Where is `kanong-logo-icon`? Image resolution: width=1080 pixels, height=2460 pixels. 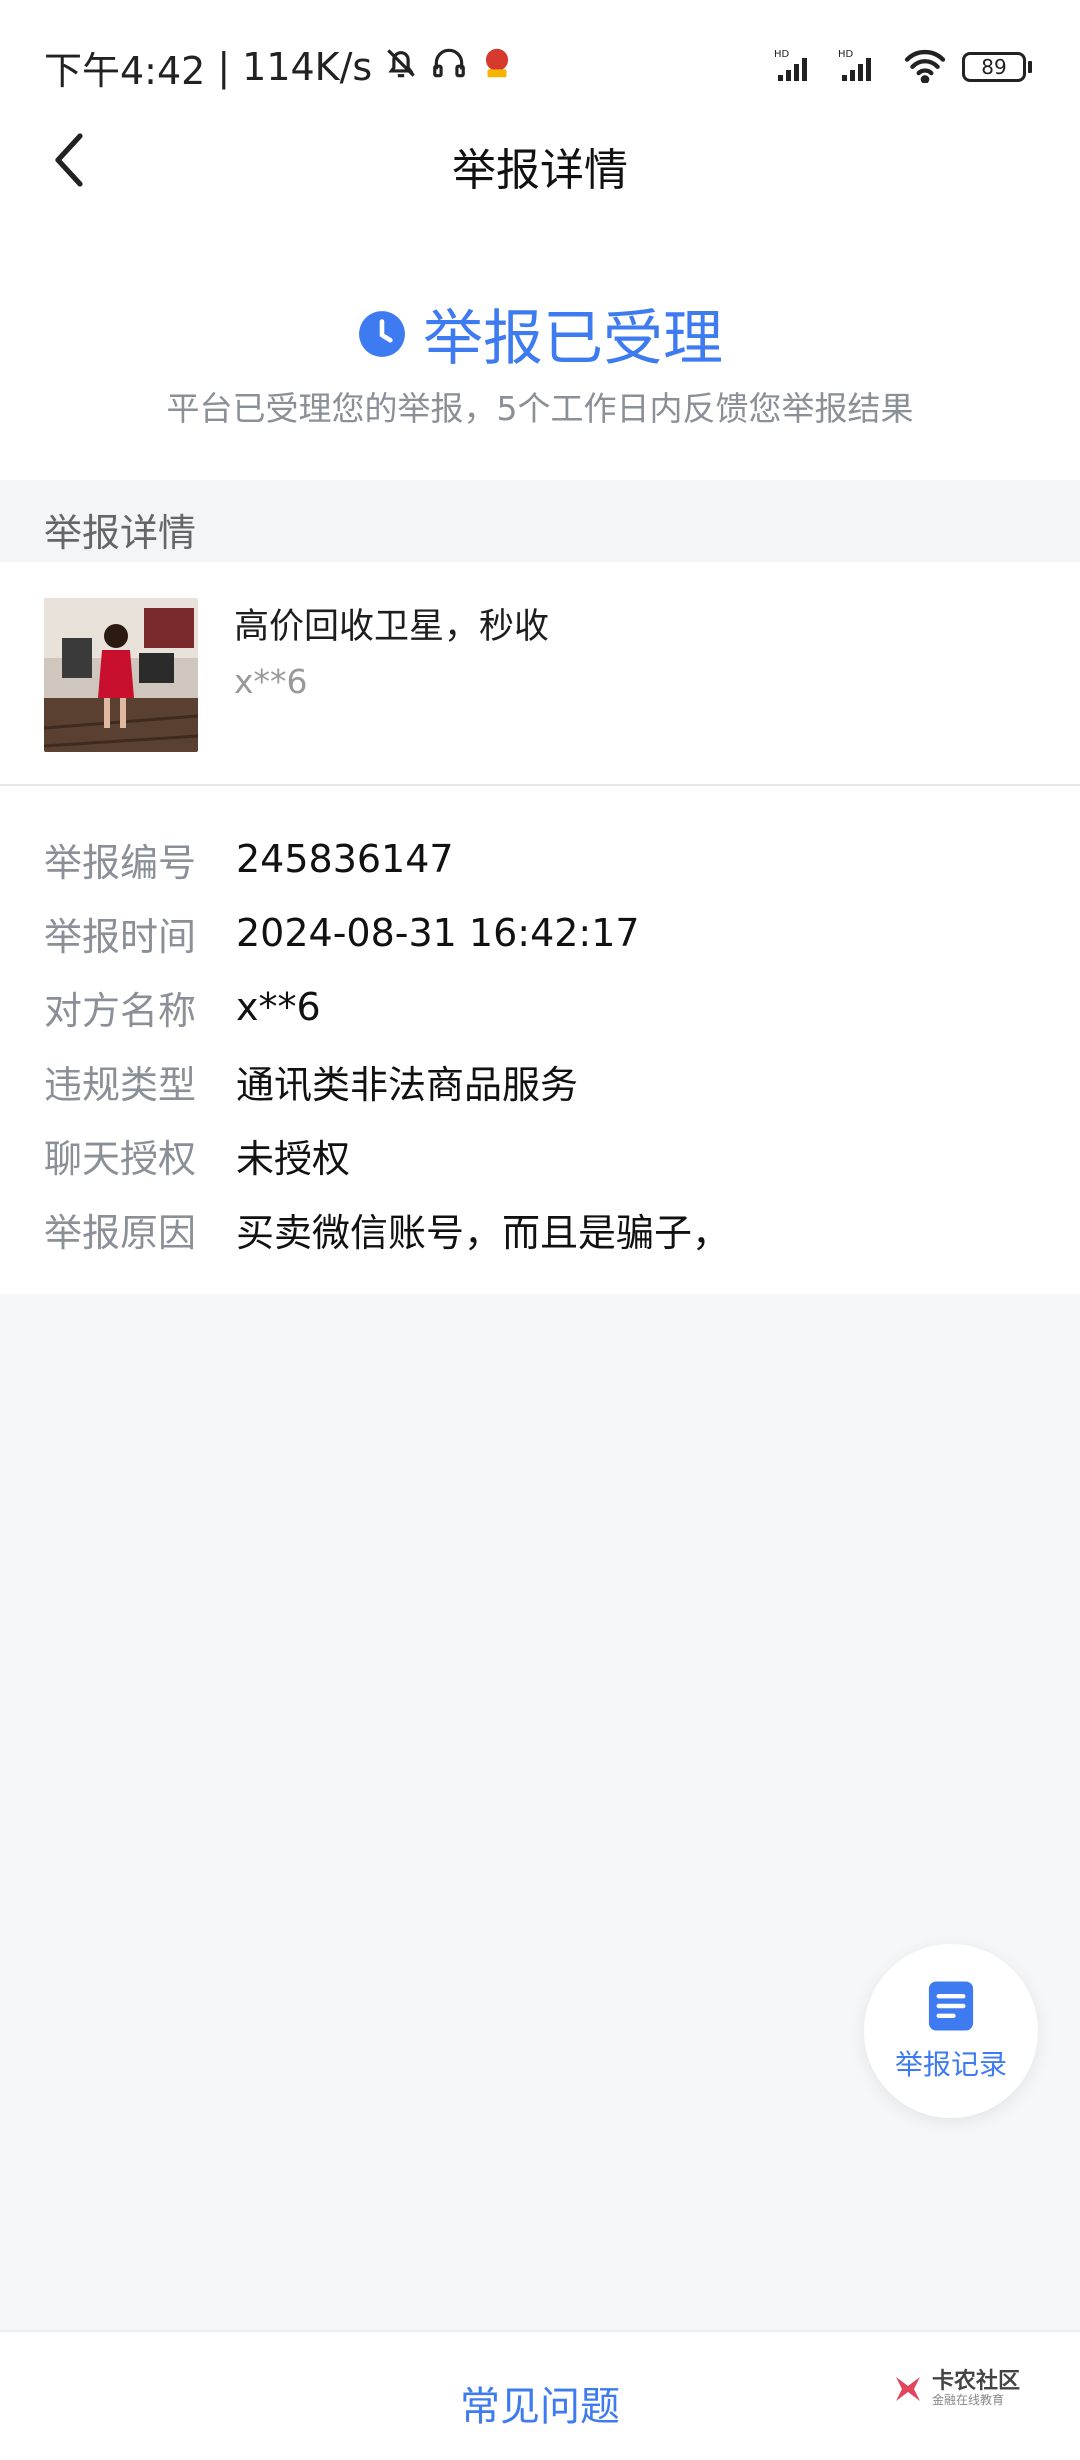
kanong-logo-icon is located at coordinates (907, 2388).